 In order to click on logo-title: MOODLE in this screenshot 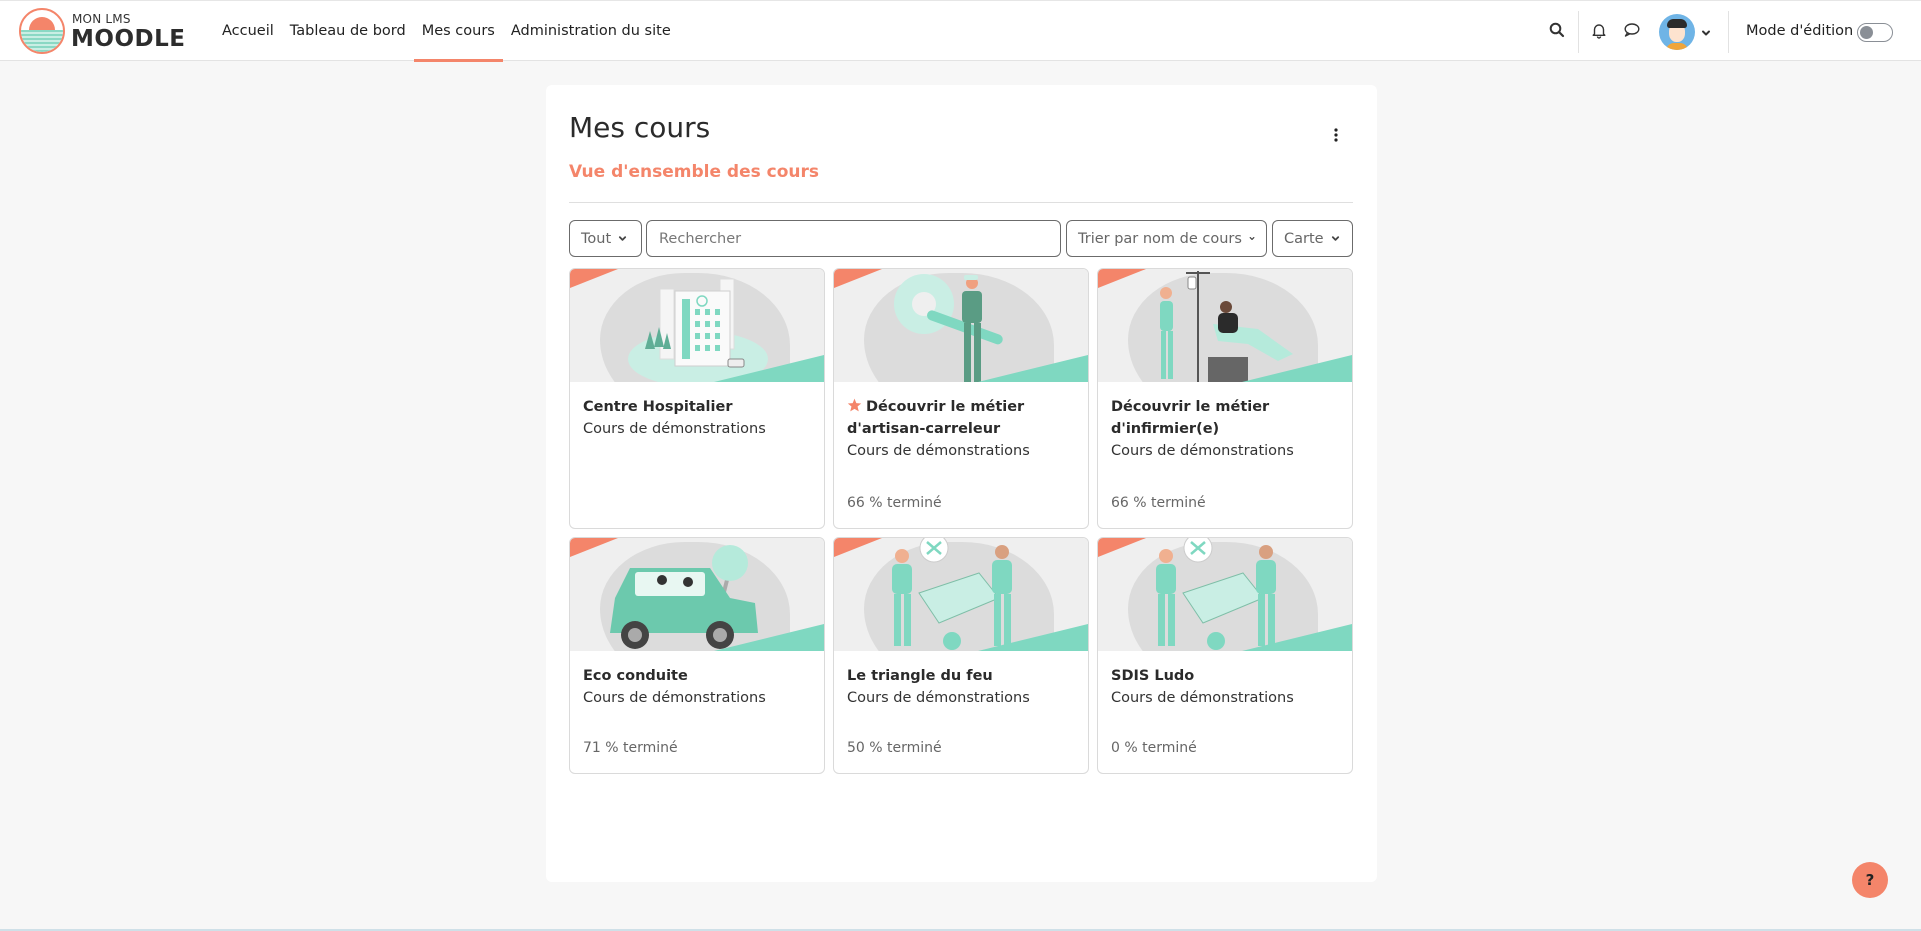, I will do `click(128, 39)`.